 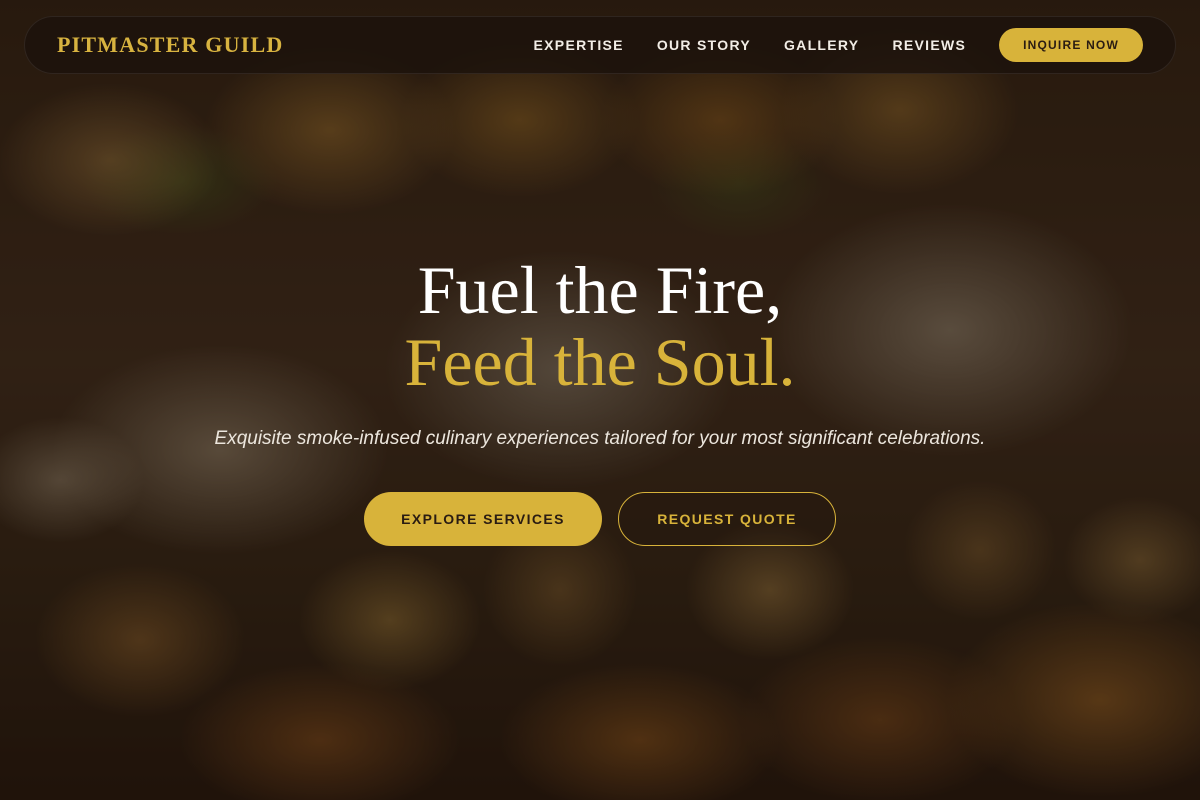 What do you see at coordinates (929, 45) in the screenshot?
I see `nav-link-reviews: REVIEWS` at bounding box center [929, 45].